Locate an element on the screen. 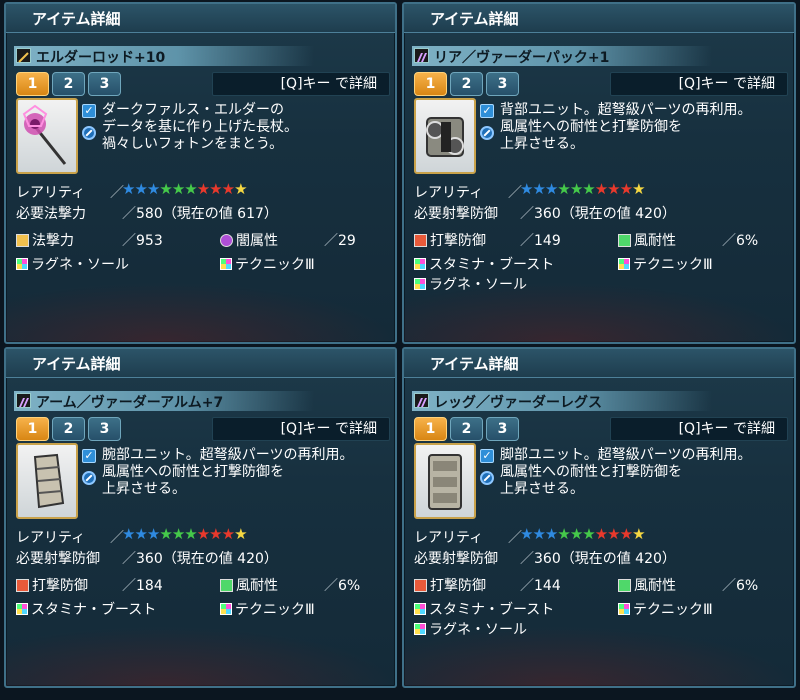 The height and width of the screenshot is (700, 800). stat1-value: 184 is located at coordinates (149, 586).